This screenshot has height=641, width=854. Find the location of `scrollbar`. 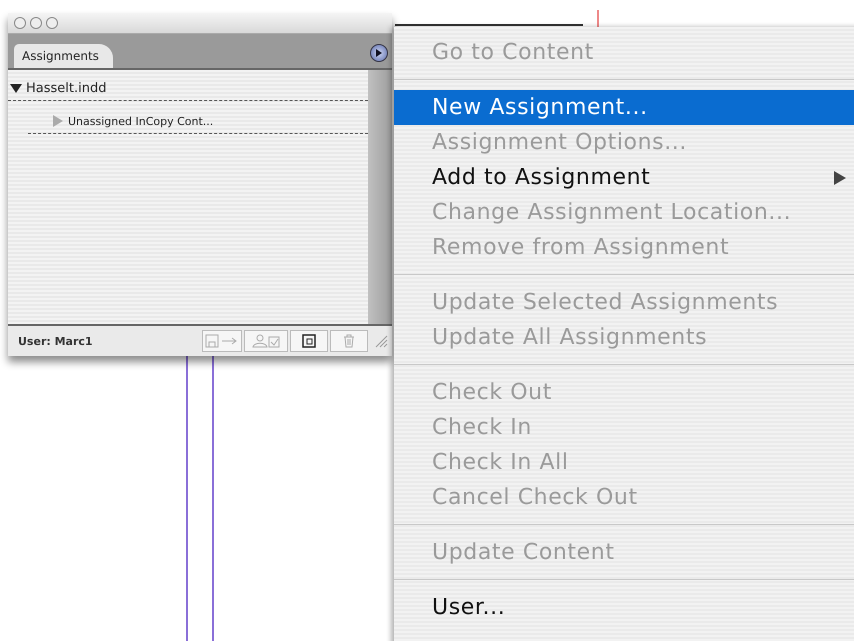

scrollbar is located at coordinates (380, 197).